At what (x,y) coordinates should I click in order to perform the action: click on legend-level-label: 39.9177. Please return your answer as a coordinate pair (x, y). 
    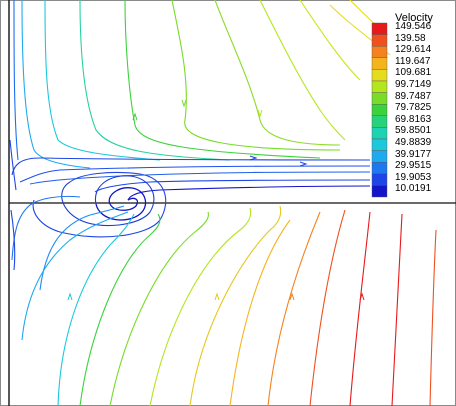
    Looking at the image, I should click on (413, 154).